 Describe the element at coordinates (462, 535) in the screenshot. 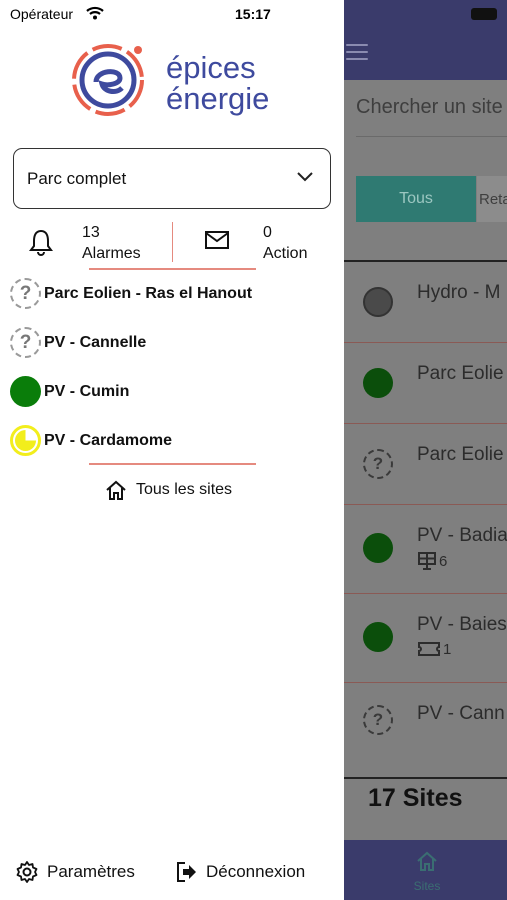

I see `site-name: PV - Badia` at that location.